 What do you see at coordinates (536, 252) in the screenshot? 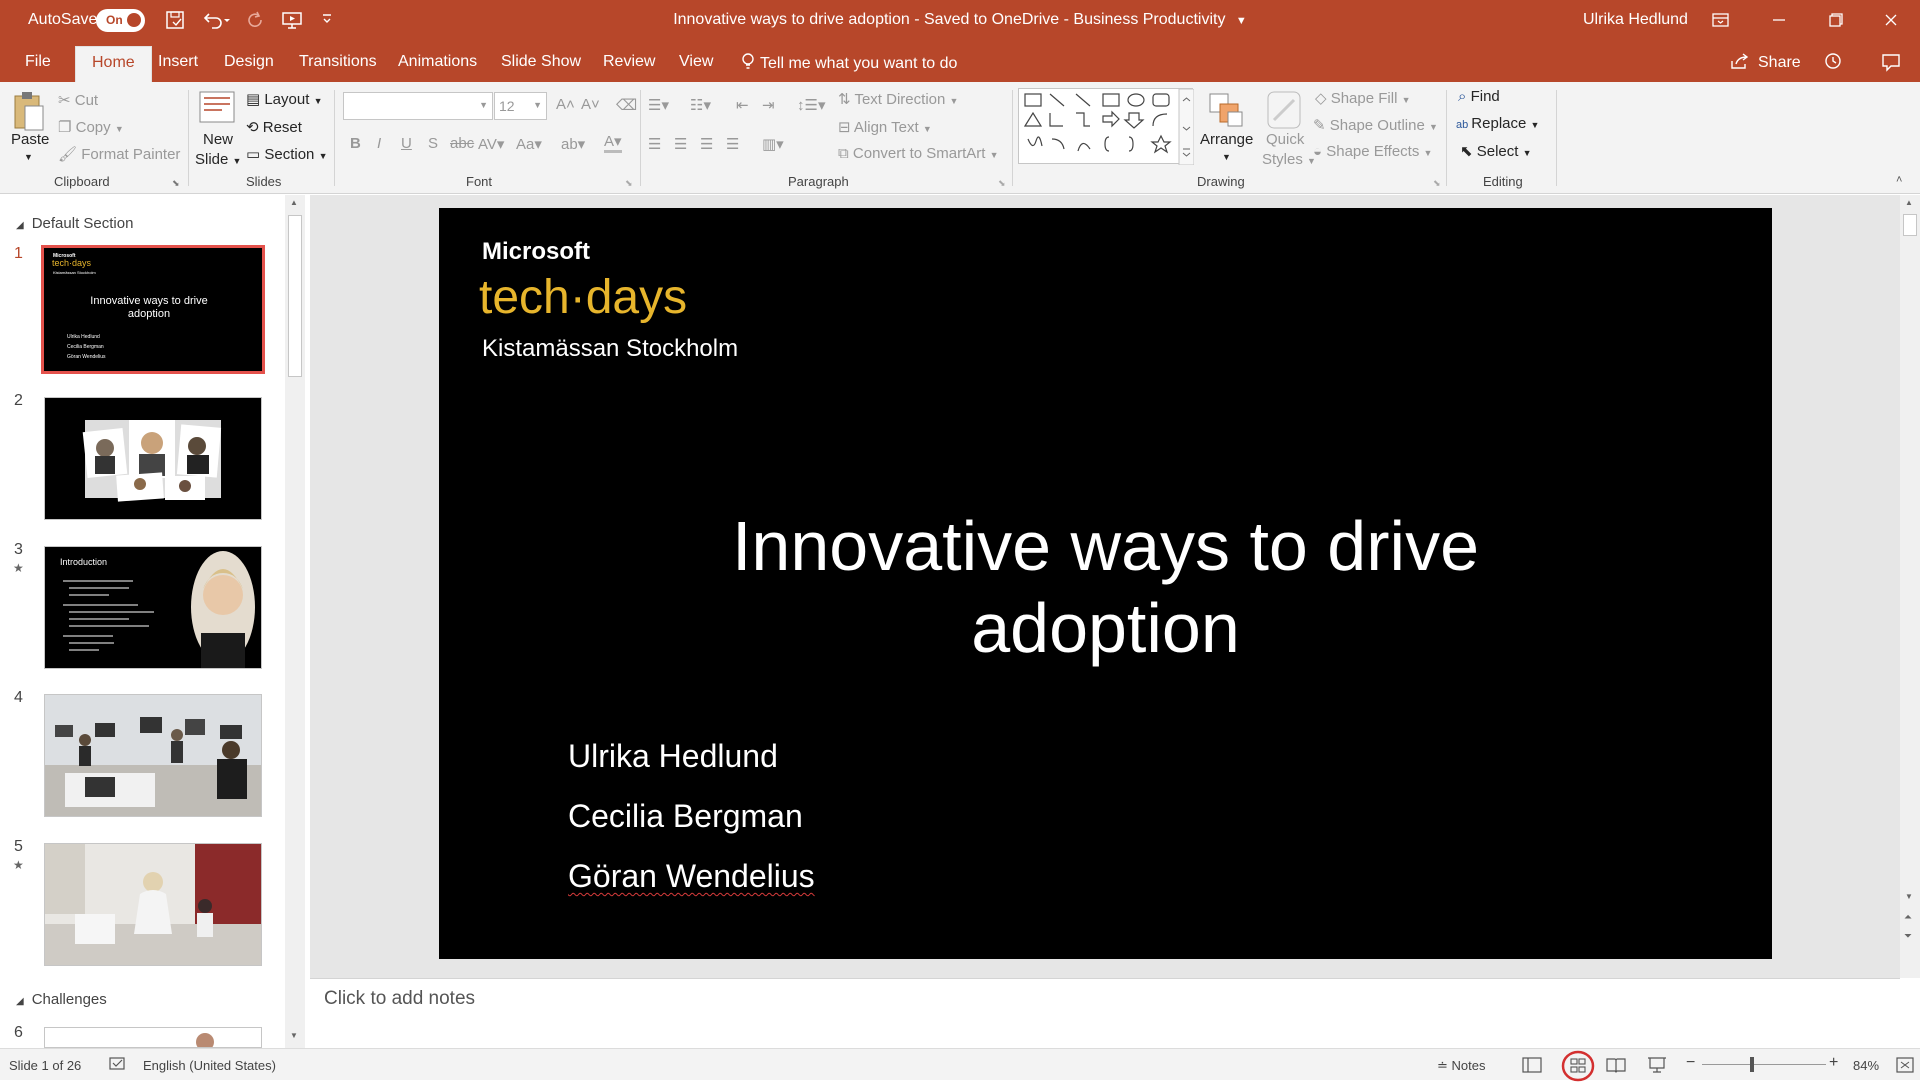
I see `slide-brand: Microsoft` at bounding box center [536, 252].